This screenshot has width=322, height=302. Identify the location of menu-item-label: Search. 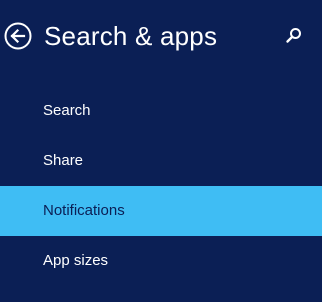
(67, 110).